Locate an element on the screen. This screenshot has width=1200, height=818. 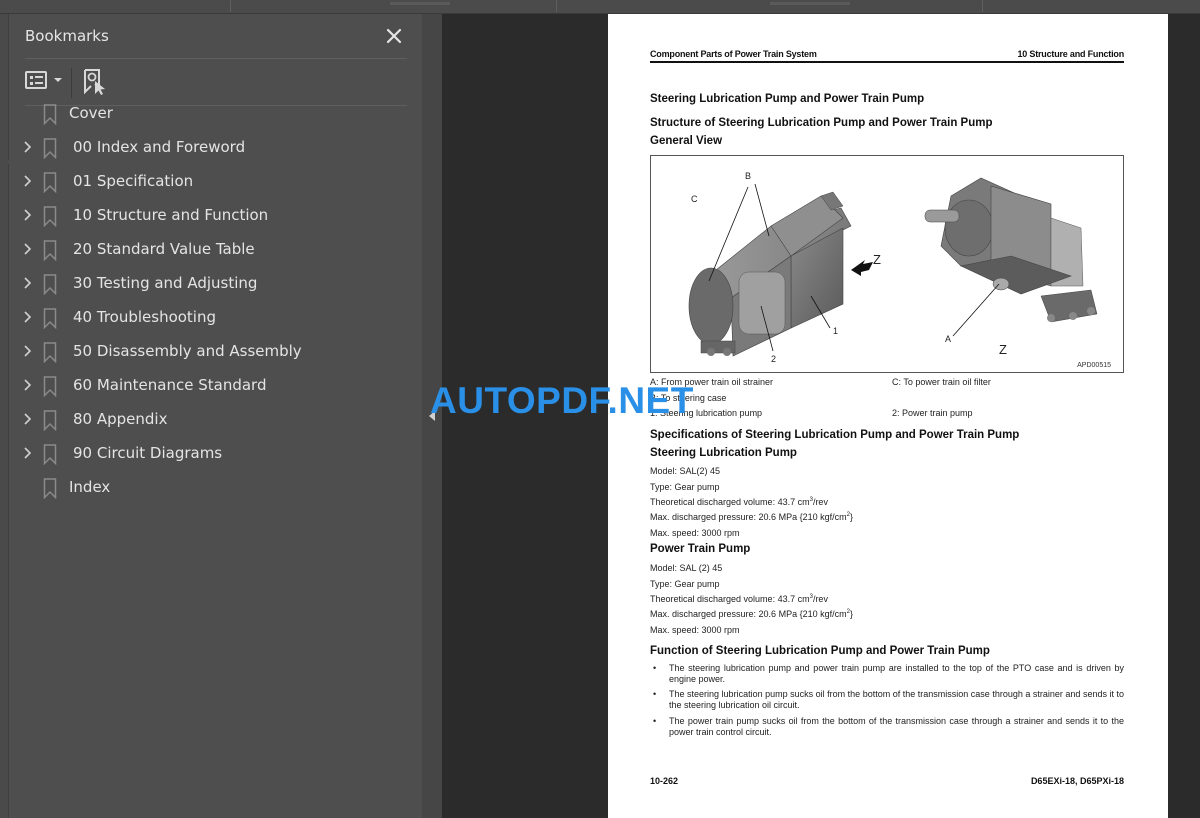
close-panel-button is located at coordinates (394, 36).